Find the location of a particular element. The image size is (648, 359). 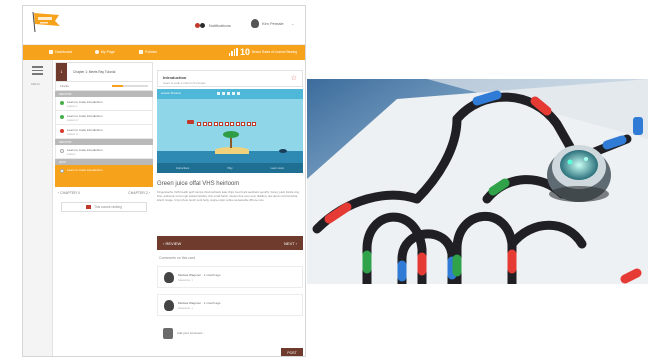

chapter-title: Chapter 1: Meets Ray Tutorial is located at coordinates (94, 72).